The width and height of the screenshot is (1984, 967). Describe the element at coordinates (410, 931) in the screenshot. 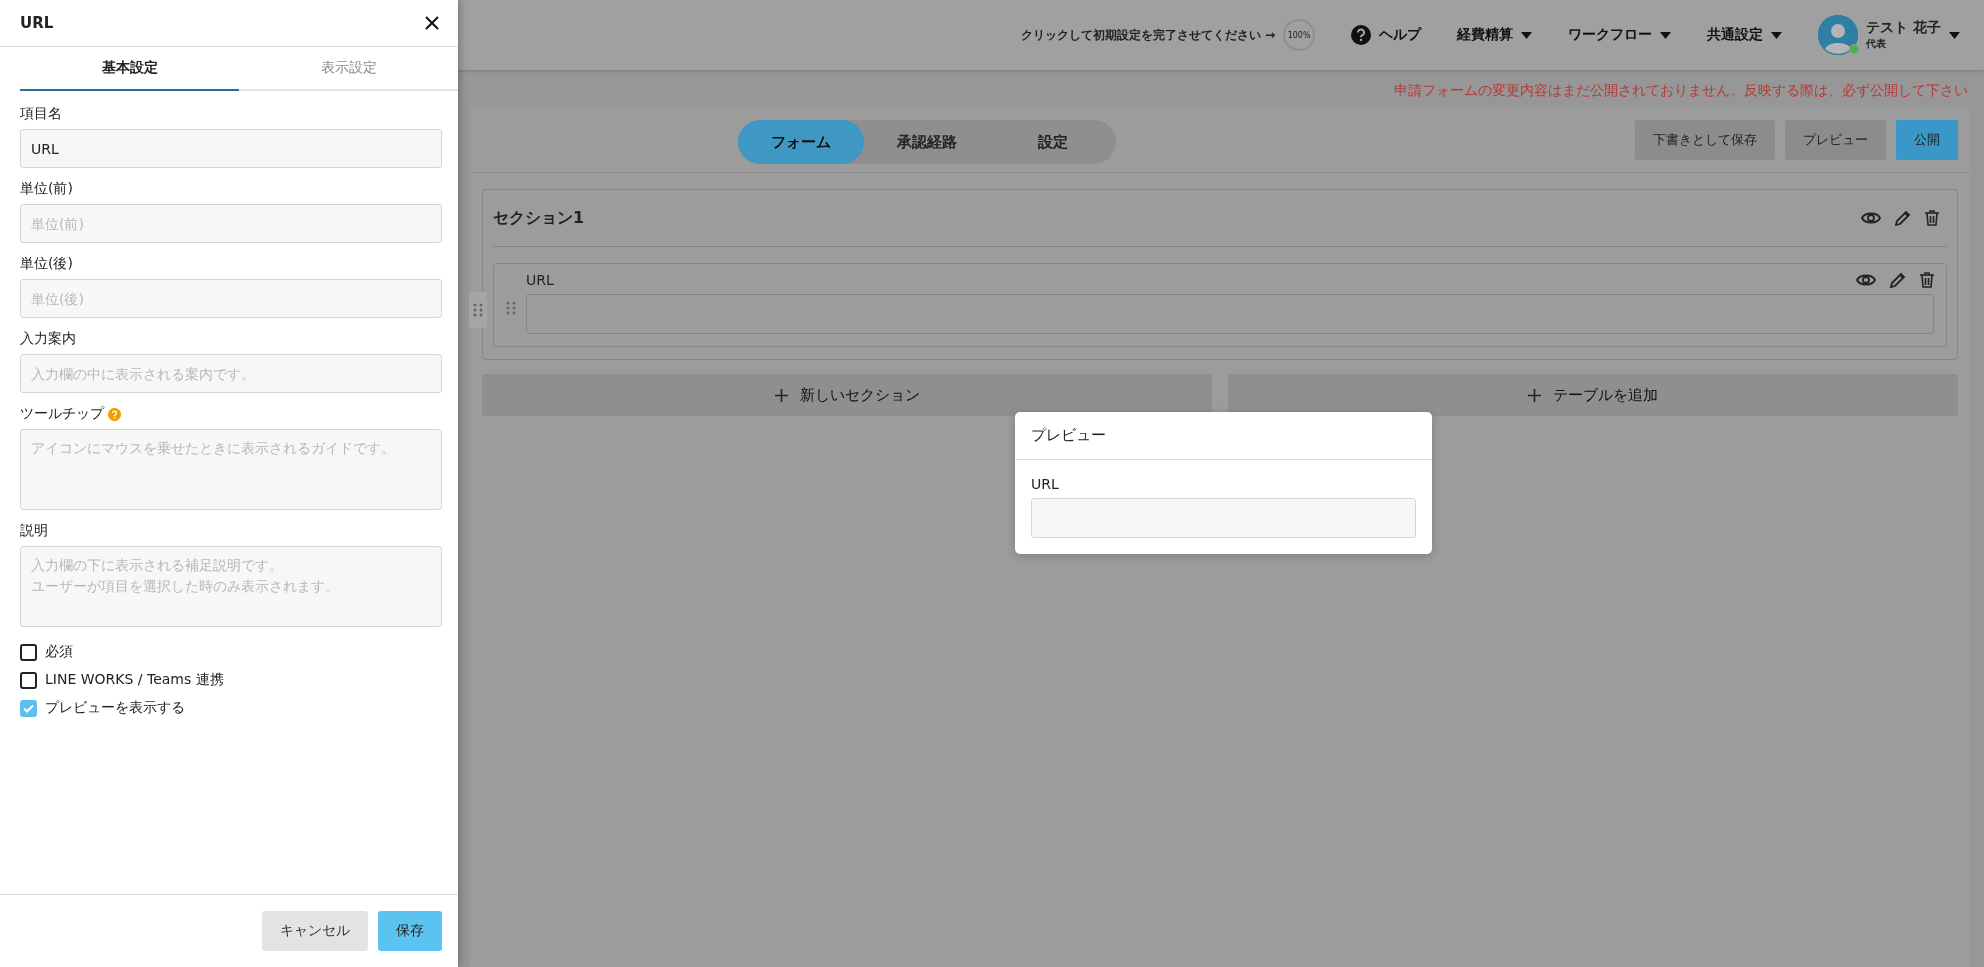

I see `save-button: 保存` at that location.